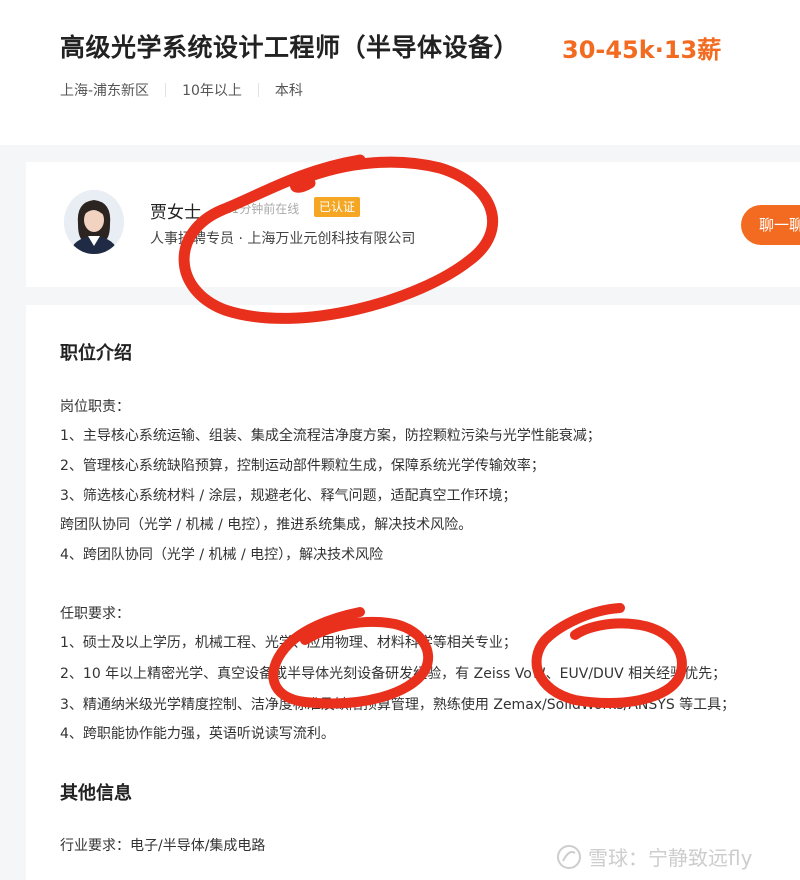 Image resolution: width=800 pixels, height=880 pixels. I want to click on snowball-logo-icon, so click(569, 856).